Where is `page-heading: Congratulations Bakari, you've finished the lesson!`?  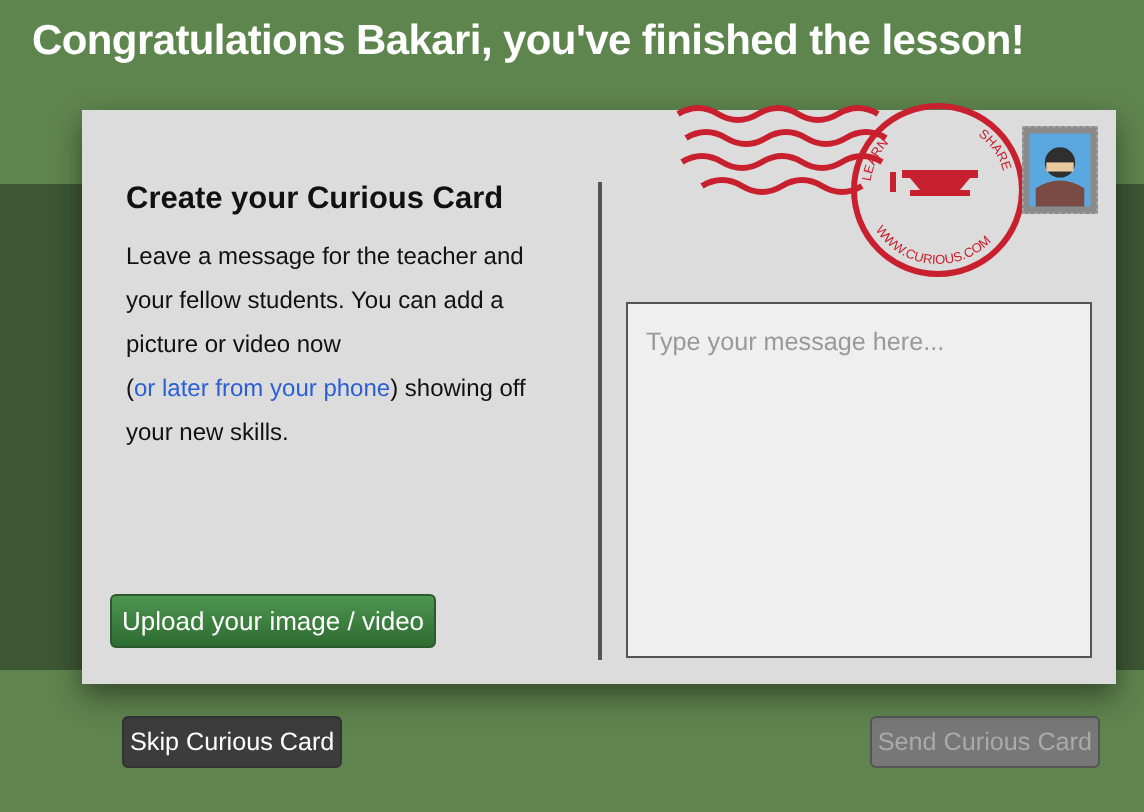 page-heading: Congratulations Bakari, you've finished the lesson! is located at coordinates (528, 42).